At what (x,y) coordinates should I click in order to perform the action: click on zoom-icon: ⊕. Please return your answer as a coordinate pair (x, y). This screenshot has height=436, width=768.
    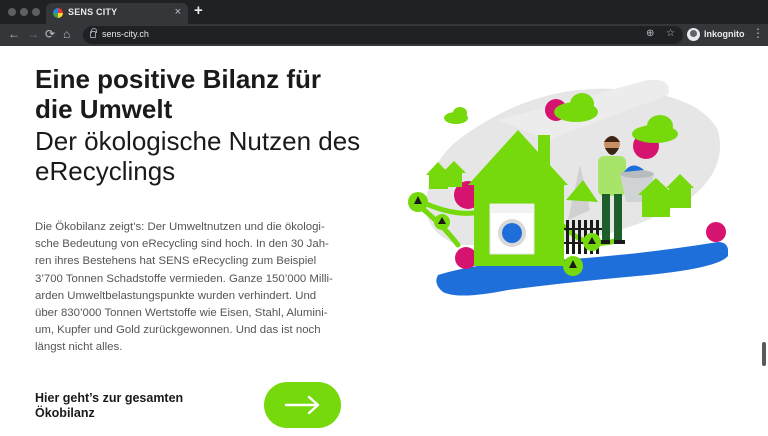
    Looking at the image, I should click on (650, 33).